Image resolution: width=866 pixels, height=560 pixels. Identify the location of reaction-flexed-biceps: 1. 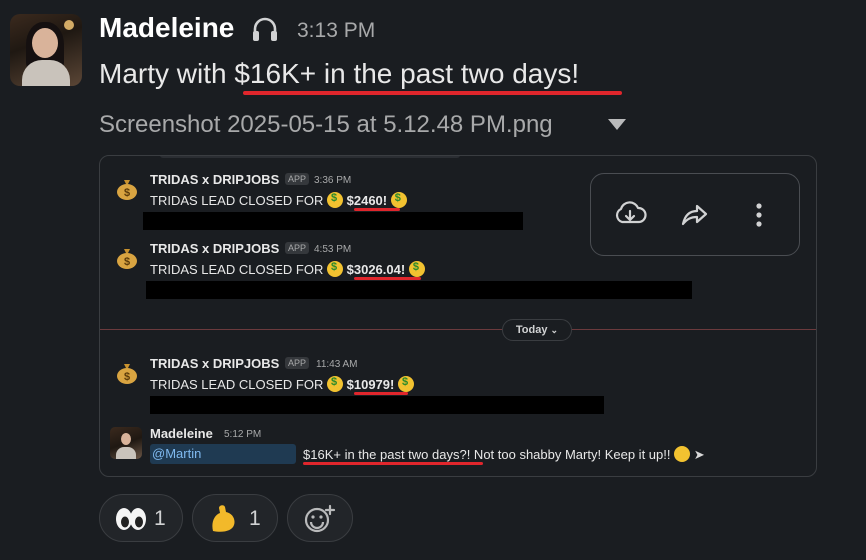
(235, 518).